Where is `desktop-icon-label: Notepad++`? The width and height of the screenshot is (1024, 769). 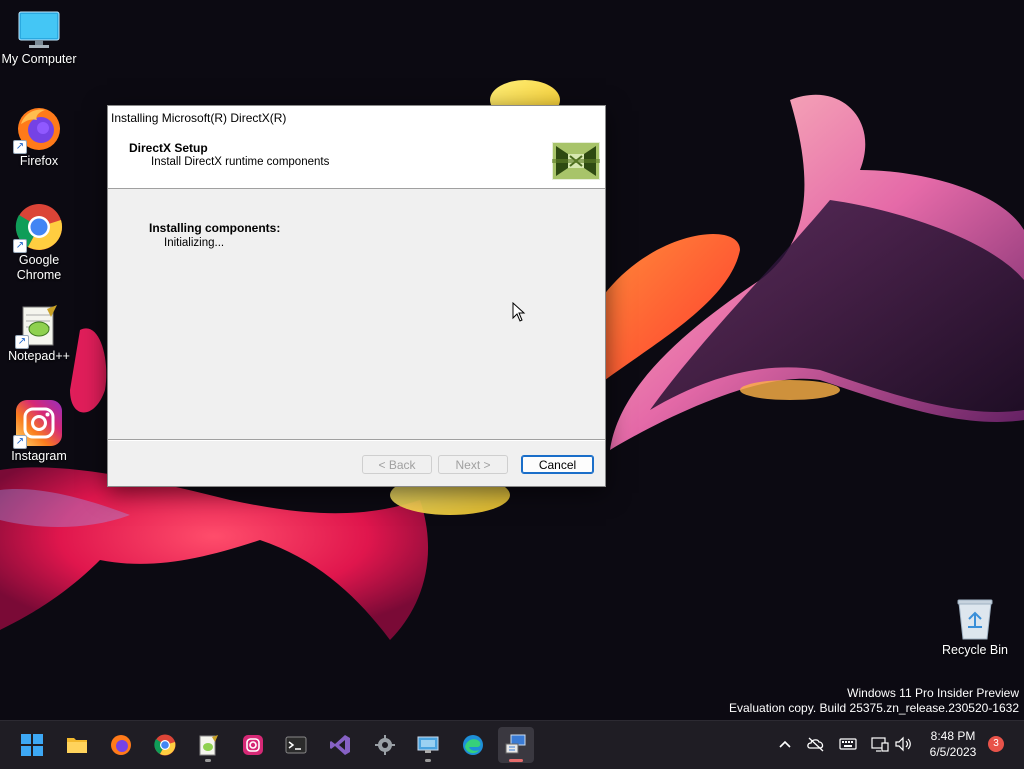
desktop-icon-label: Notepad++ is located at coordinates (39, 356).